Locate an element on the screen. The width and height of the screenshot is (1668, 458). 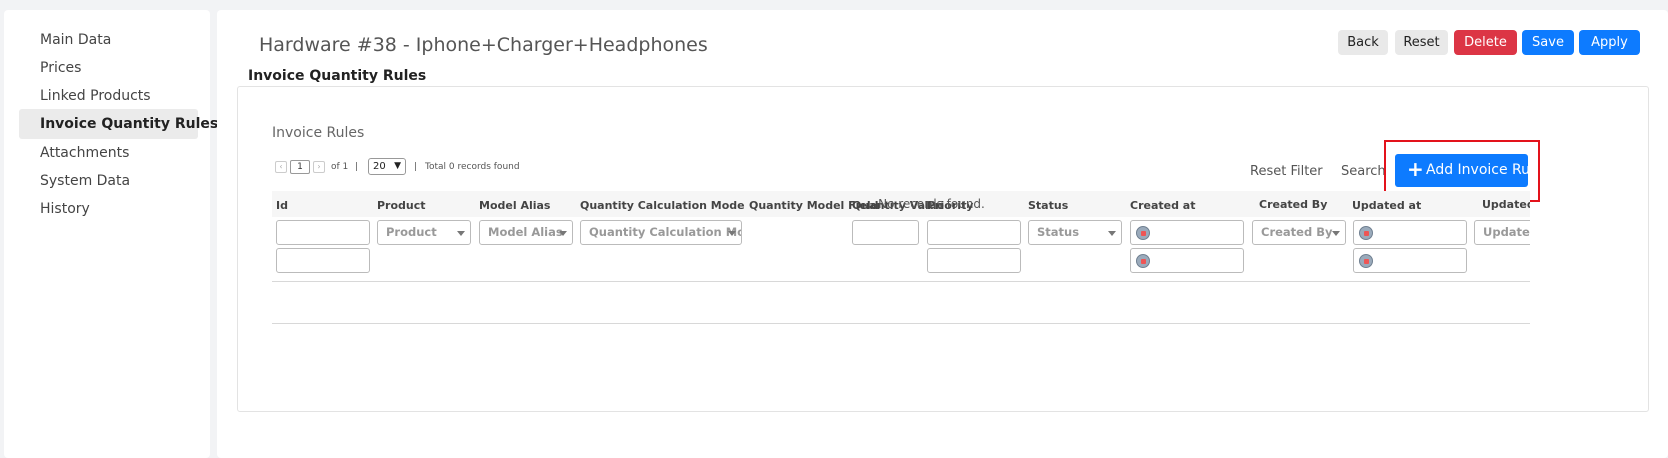
created-by-filter: Created By is located at coordinates (1299, 232).